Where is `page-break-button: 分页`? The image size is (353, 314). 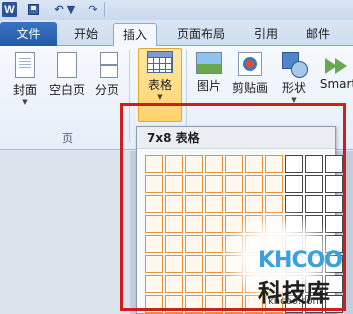
page-break-button: 分页 is located at coordinates (107, 86).